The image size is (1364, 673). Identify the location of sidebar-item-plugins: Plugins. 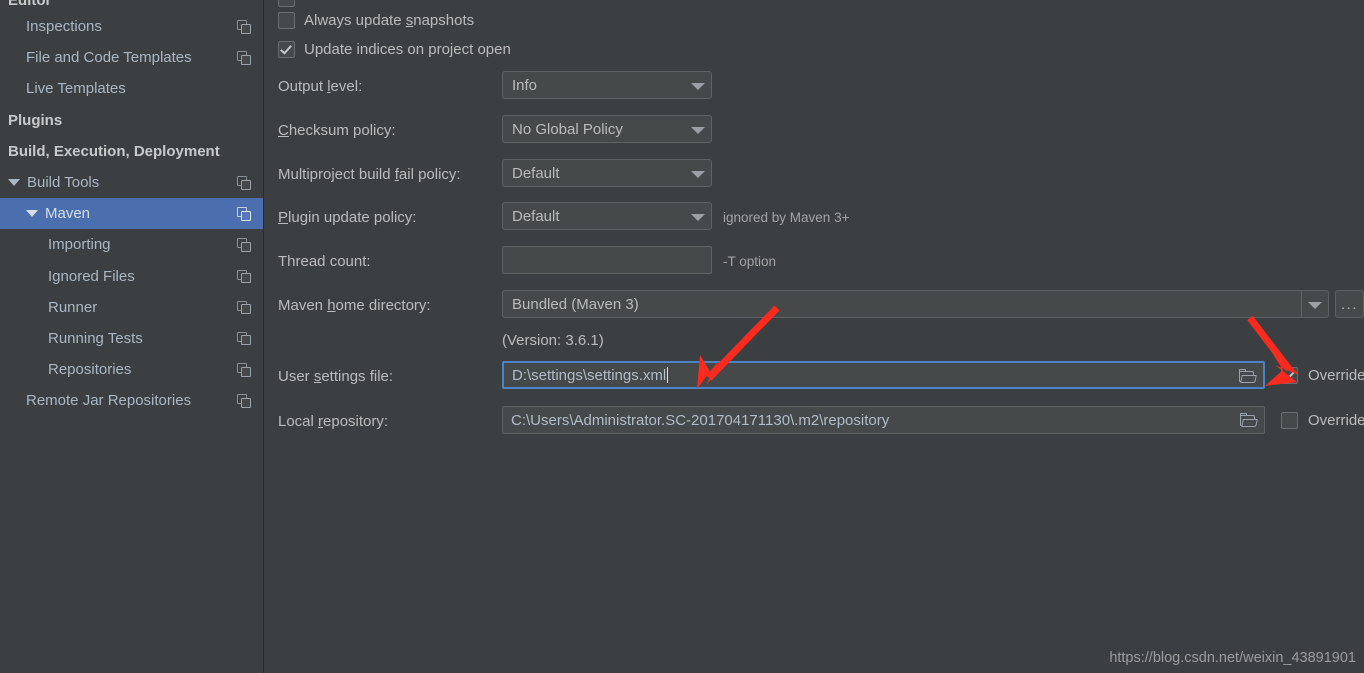
(131, 120).